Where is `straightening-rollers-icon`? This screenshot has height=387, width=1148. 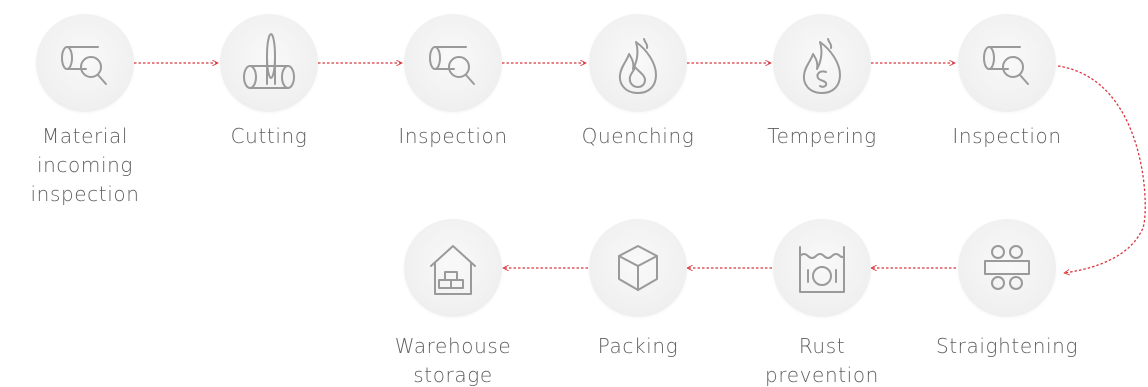 straightening-rollers-icon is located at coordinates (1007, 267).